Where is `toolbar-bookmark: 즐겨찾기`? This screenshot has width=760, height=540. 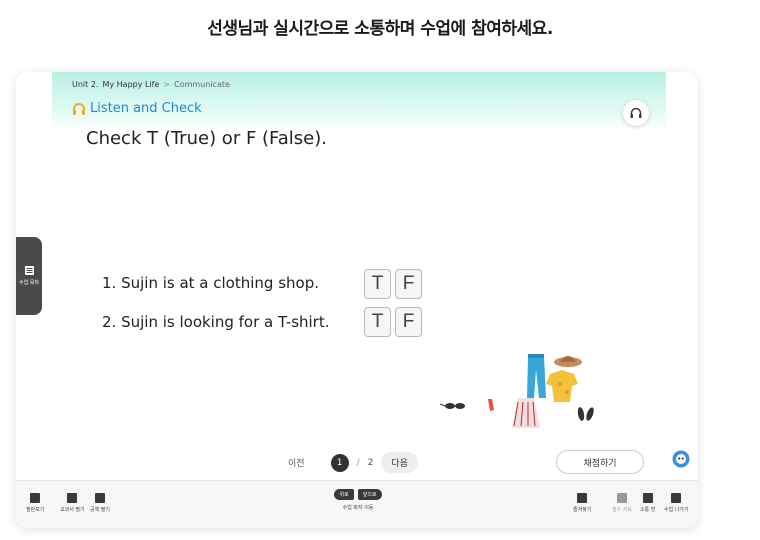 toolbar-bookmark: 즐겨찾기 is located at coordinates (582, 503).